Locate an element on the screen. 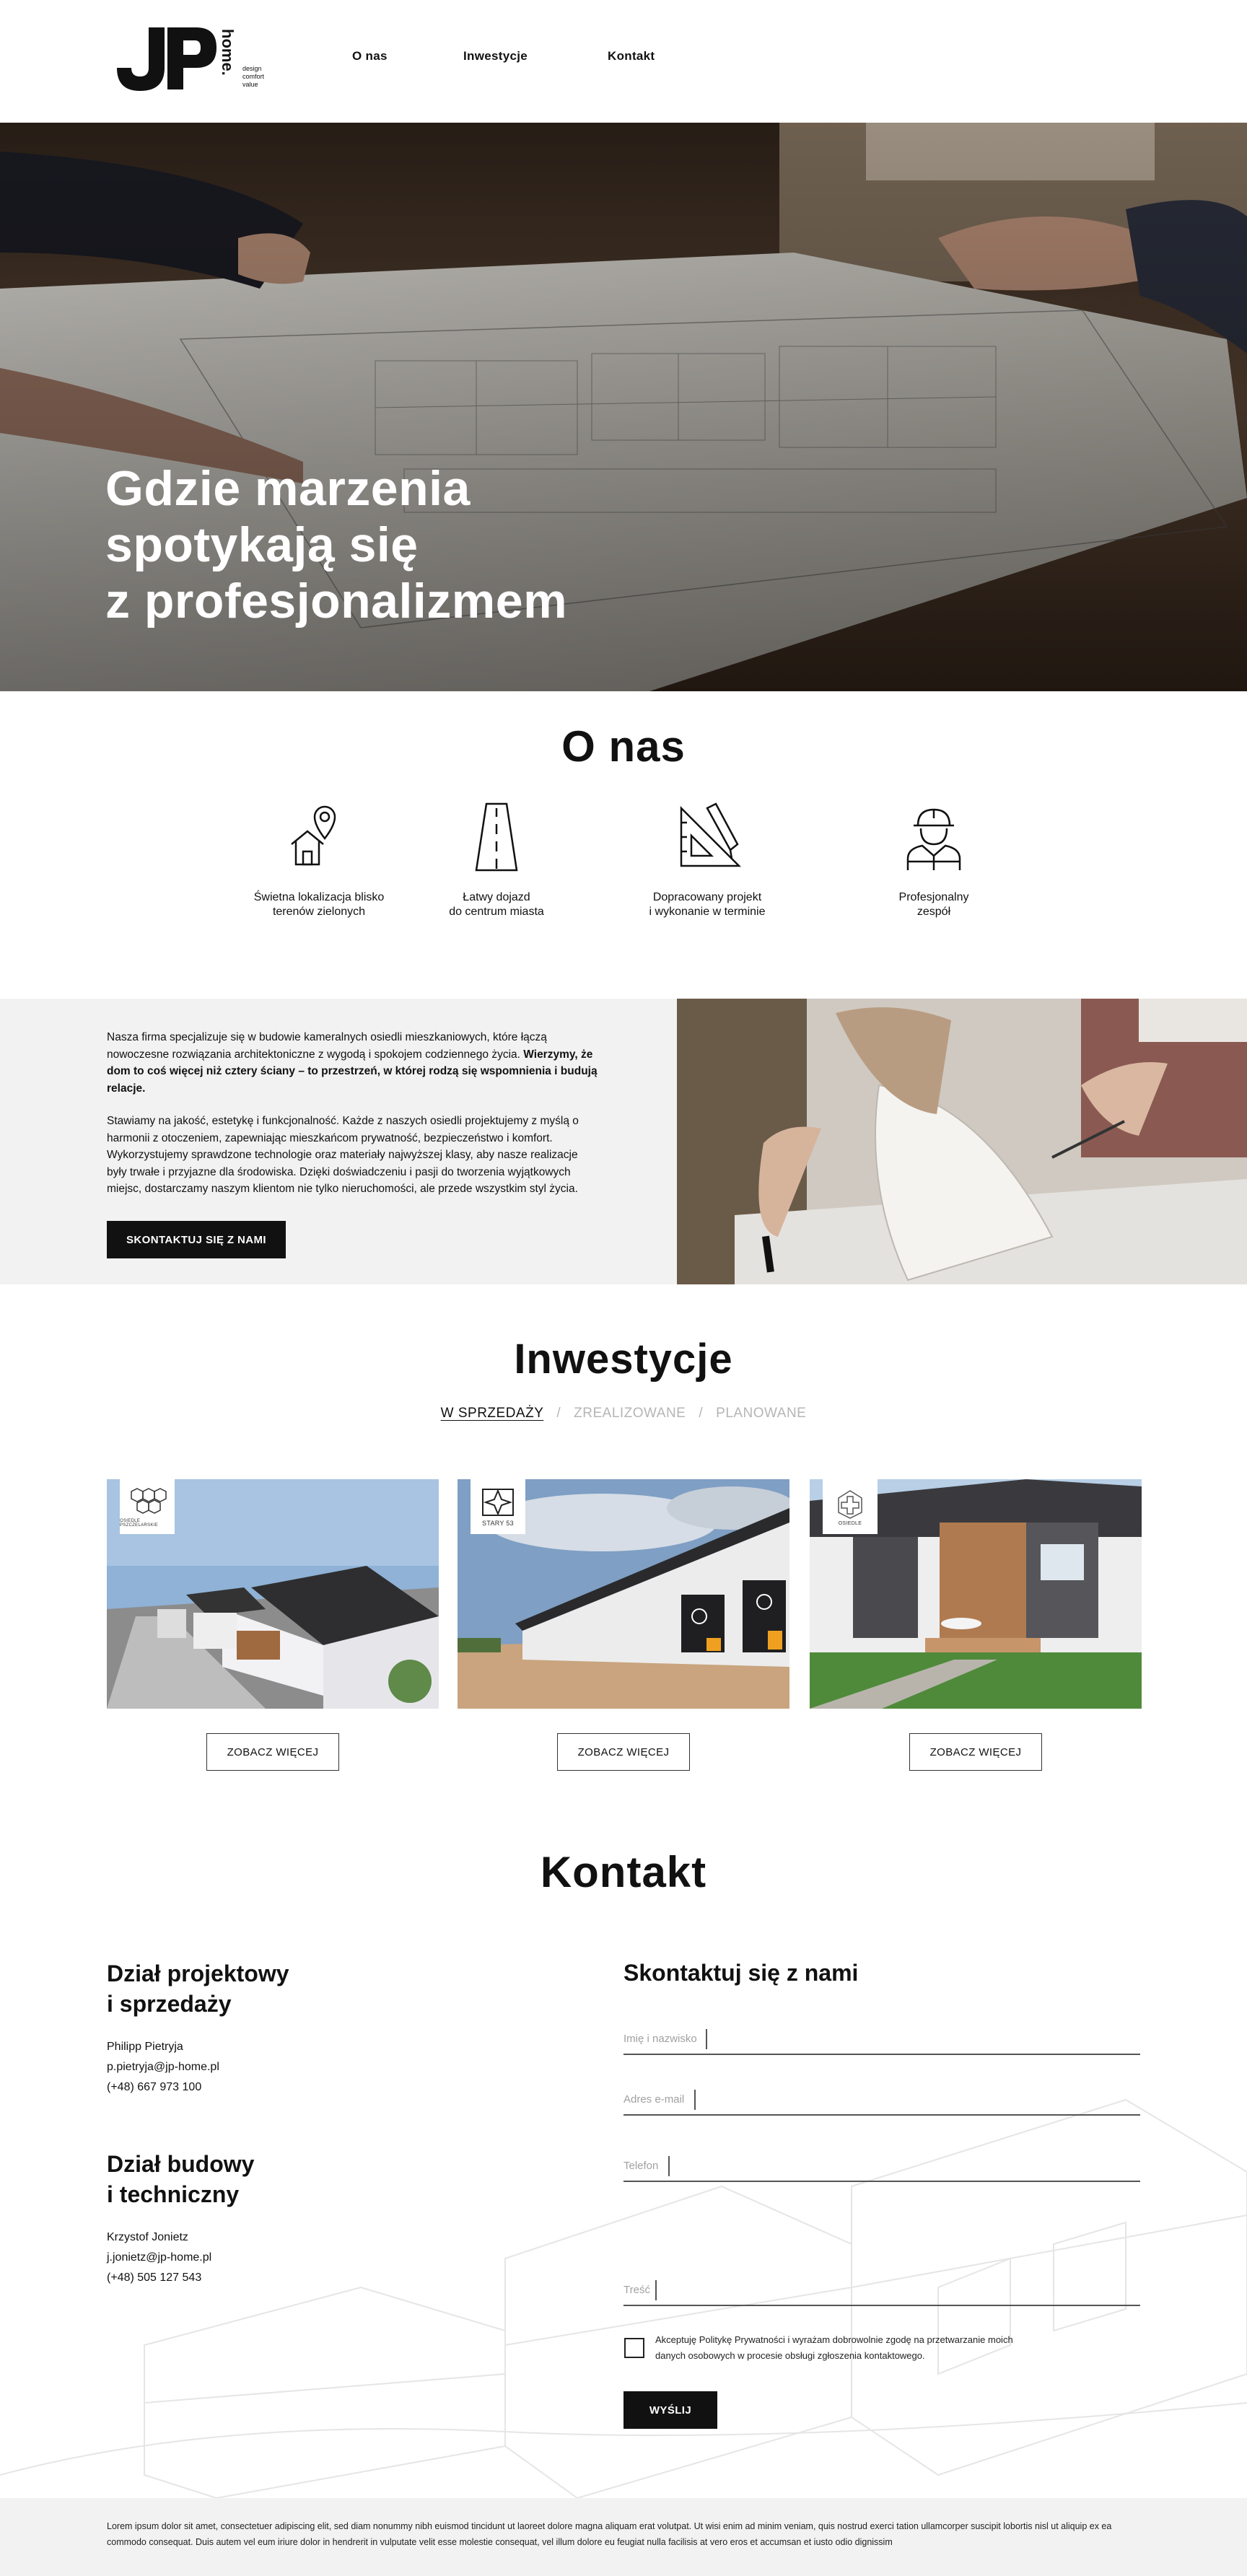 The height and width of the screenshot is (2576, 1247). email-field-label: Adres e-mail is located at coordinates (654, 2099).